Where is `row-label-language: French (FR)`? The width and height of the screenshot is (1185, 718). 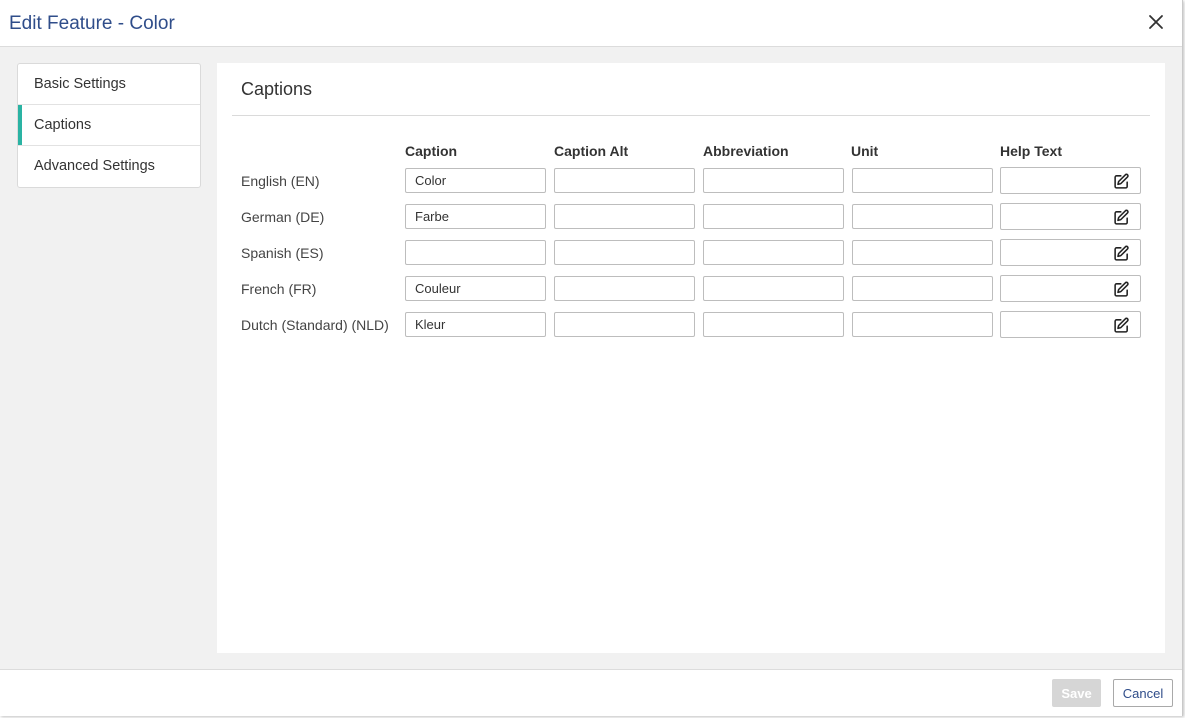
row-label-language: French (FR) is located at coordinates (279, 289).